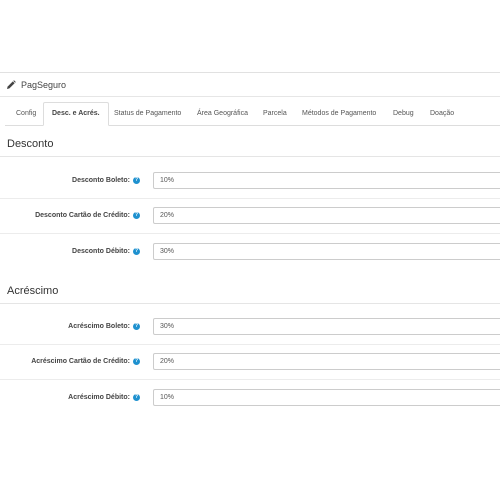  Describe the element at coordinates (101, 251) in the screenshot. I see `label-text: Desconto Débito:` at that location.